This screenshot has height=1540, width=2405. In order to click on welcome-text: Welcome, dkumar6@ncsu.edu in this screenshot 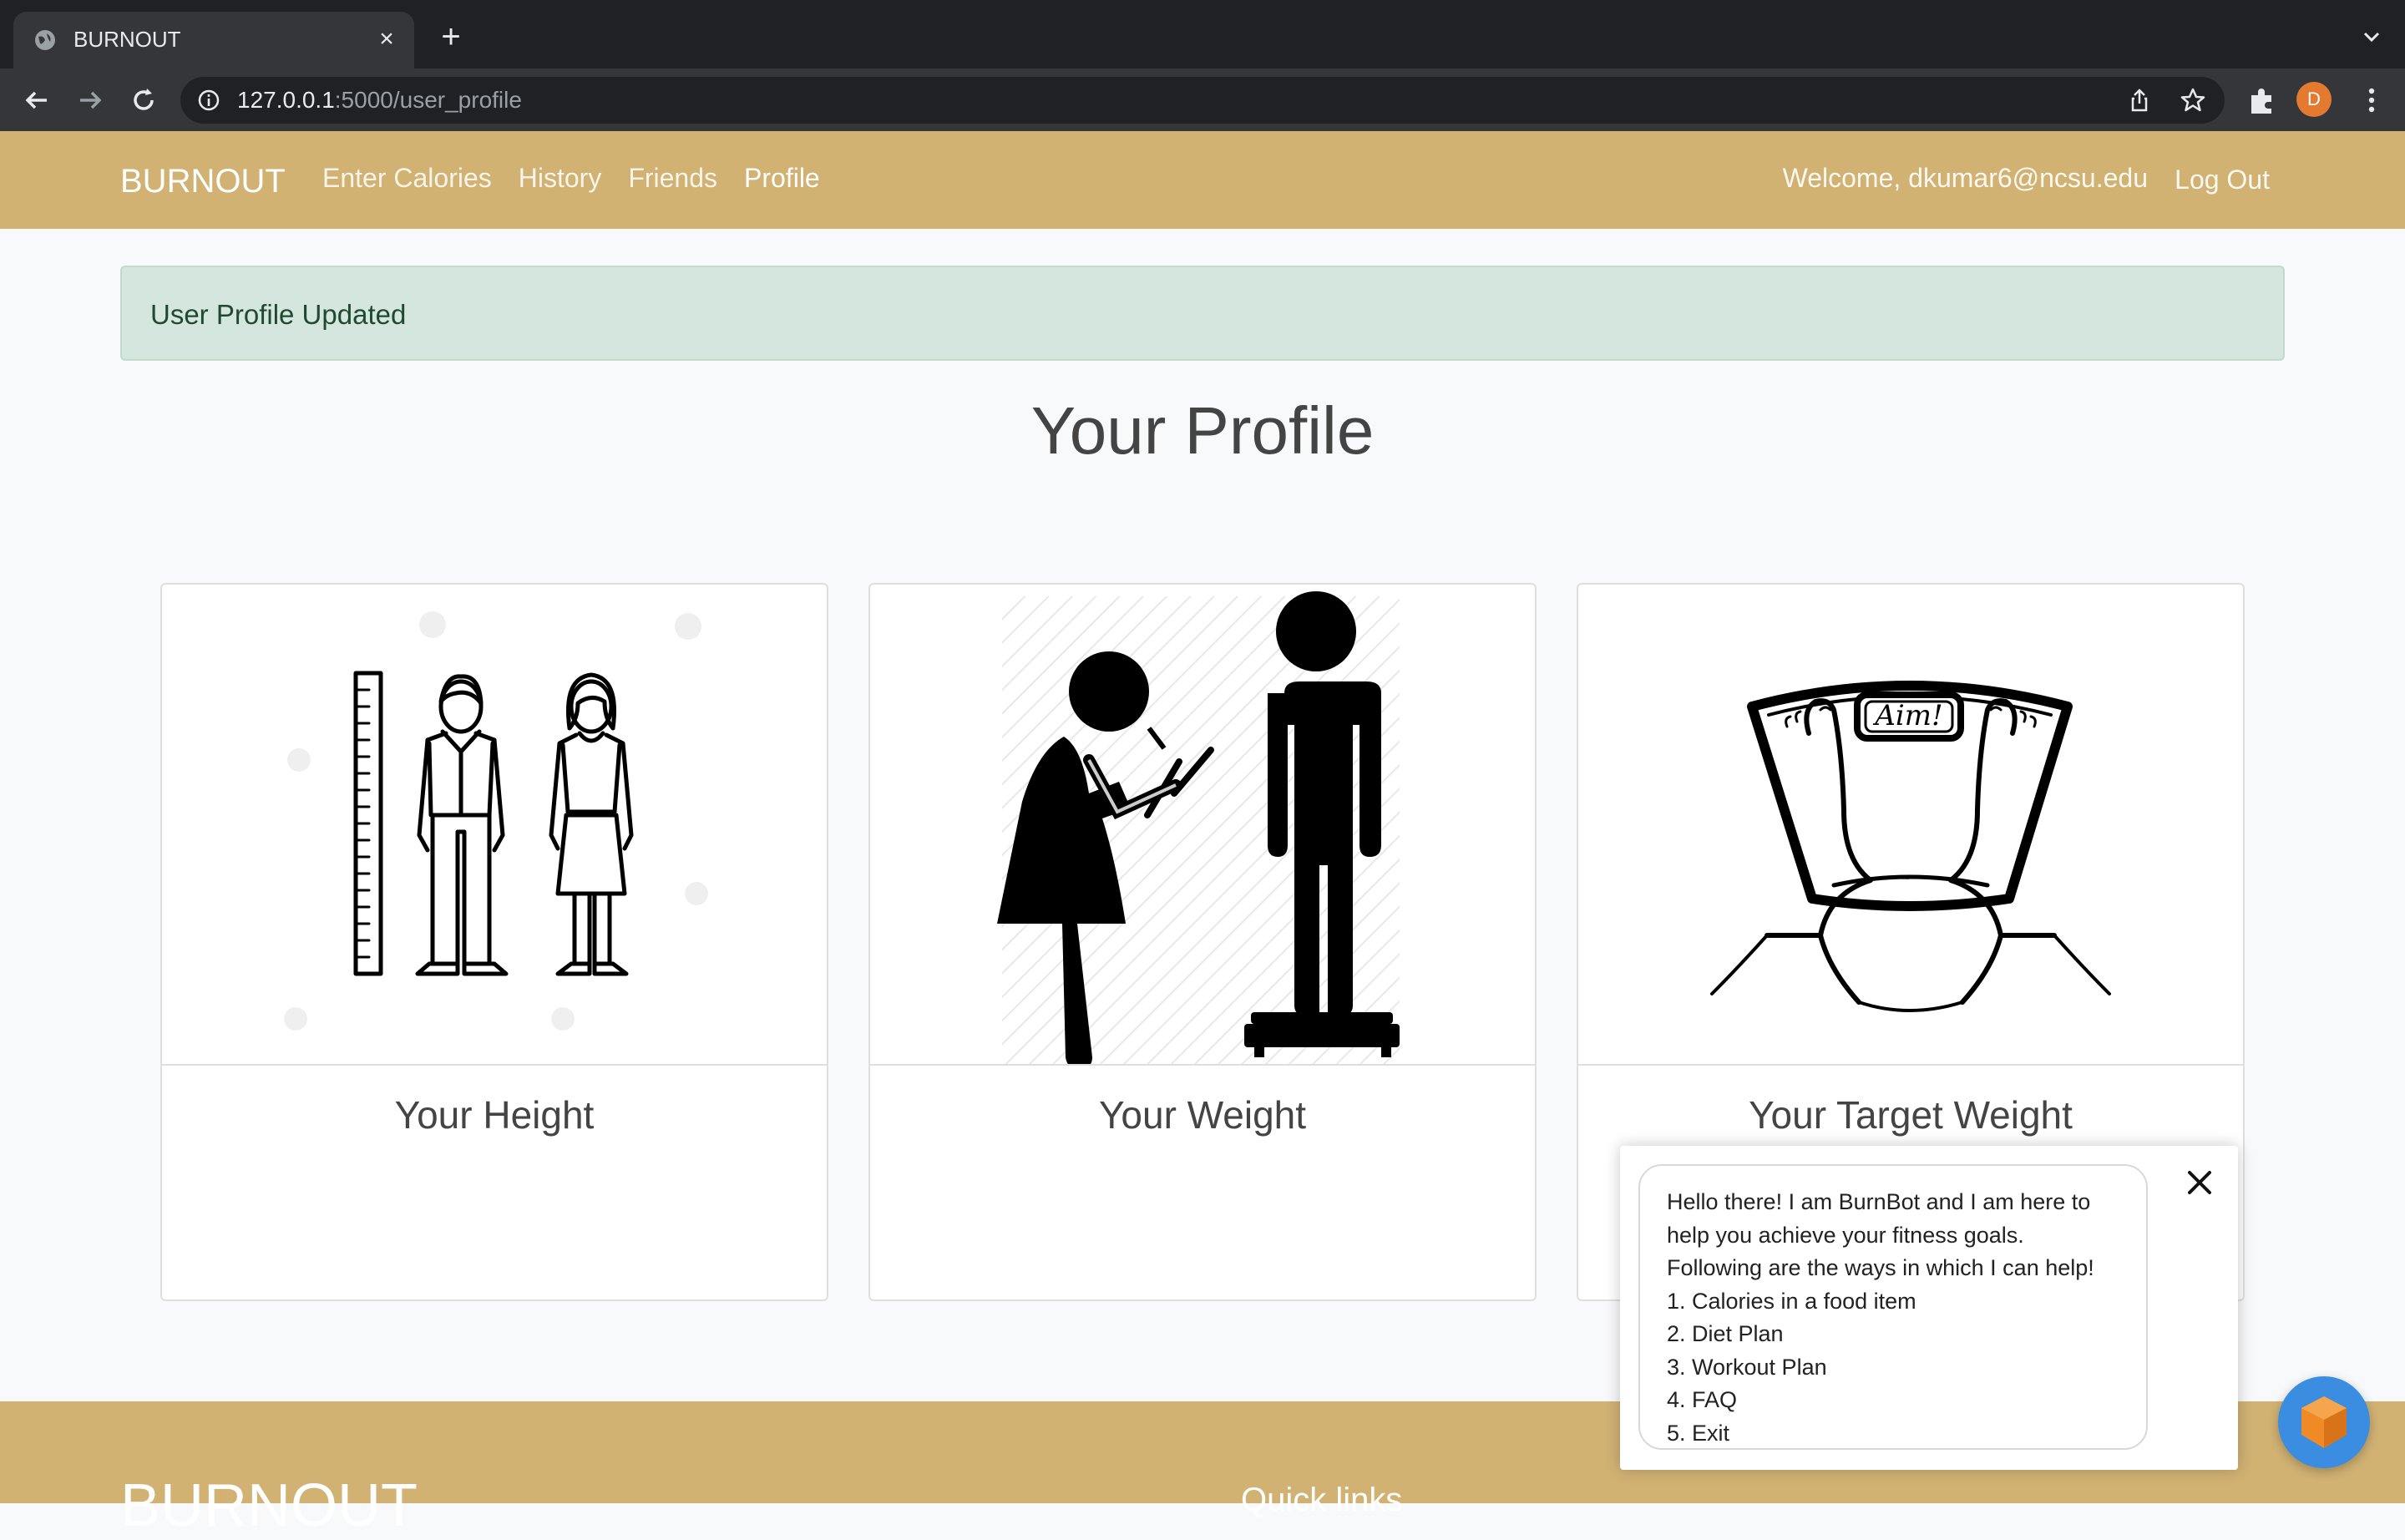, I will do `click(1965, 178)`.